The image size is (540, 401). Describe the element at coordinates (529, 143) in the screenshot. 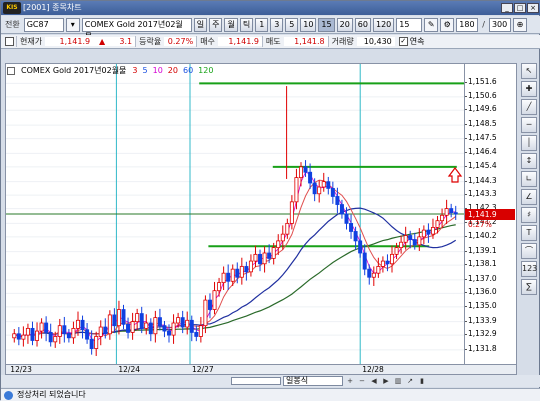

I see `draw-tool-4-icon: │` at that location.